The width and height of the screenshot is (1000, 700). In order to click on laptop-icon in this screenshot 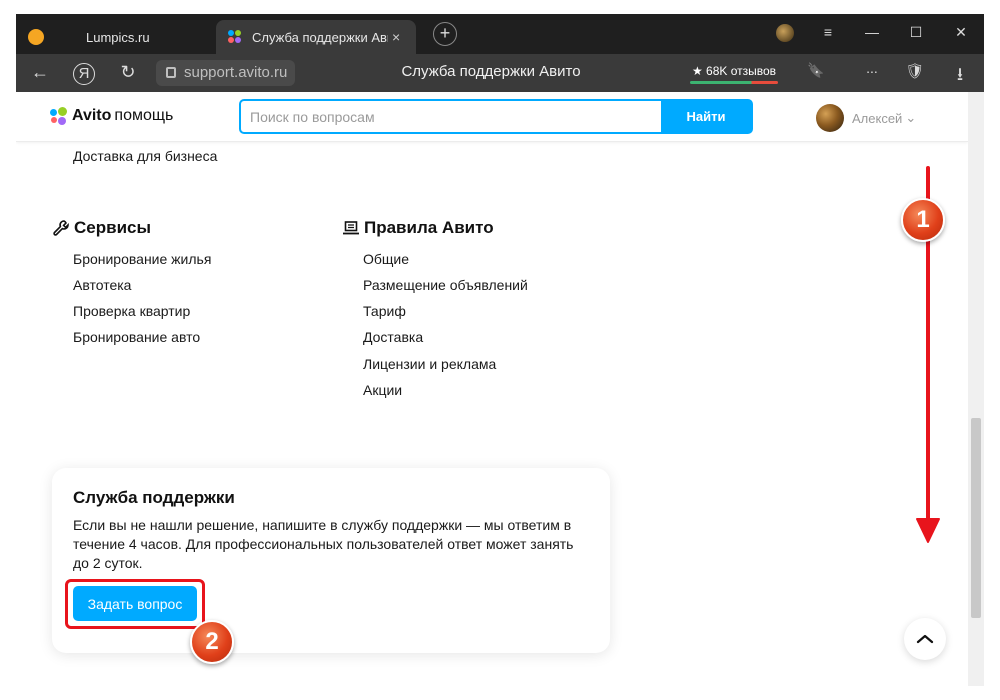, I will do `click(351, 228)`.